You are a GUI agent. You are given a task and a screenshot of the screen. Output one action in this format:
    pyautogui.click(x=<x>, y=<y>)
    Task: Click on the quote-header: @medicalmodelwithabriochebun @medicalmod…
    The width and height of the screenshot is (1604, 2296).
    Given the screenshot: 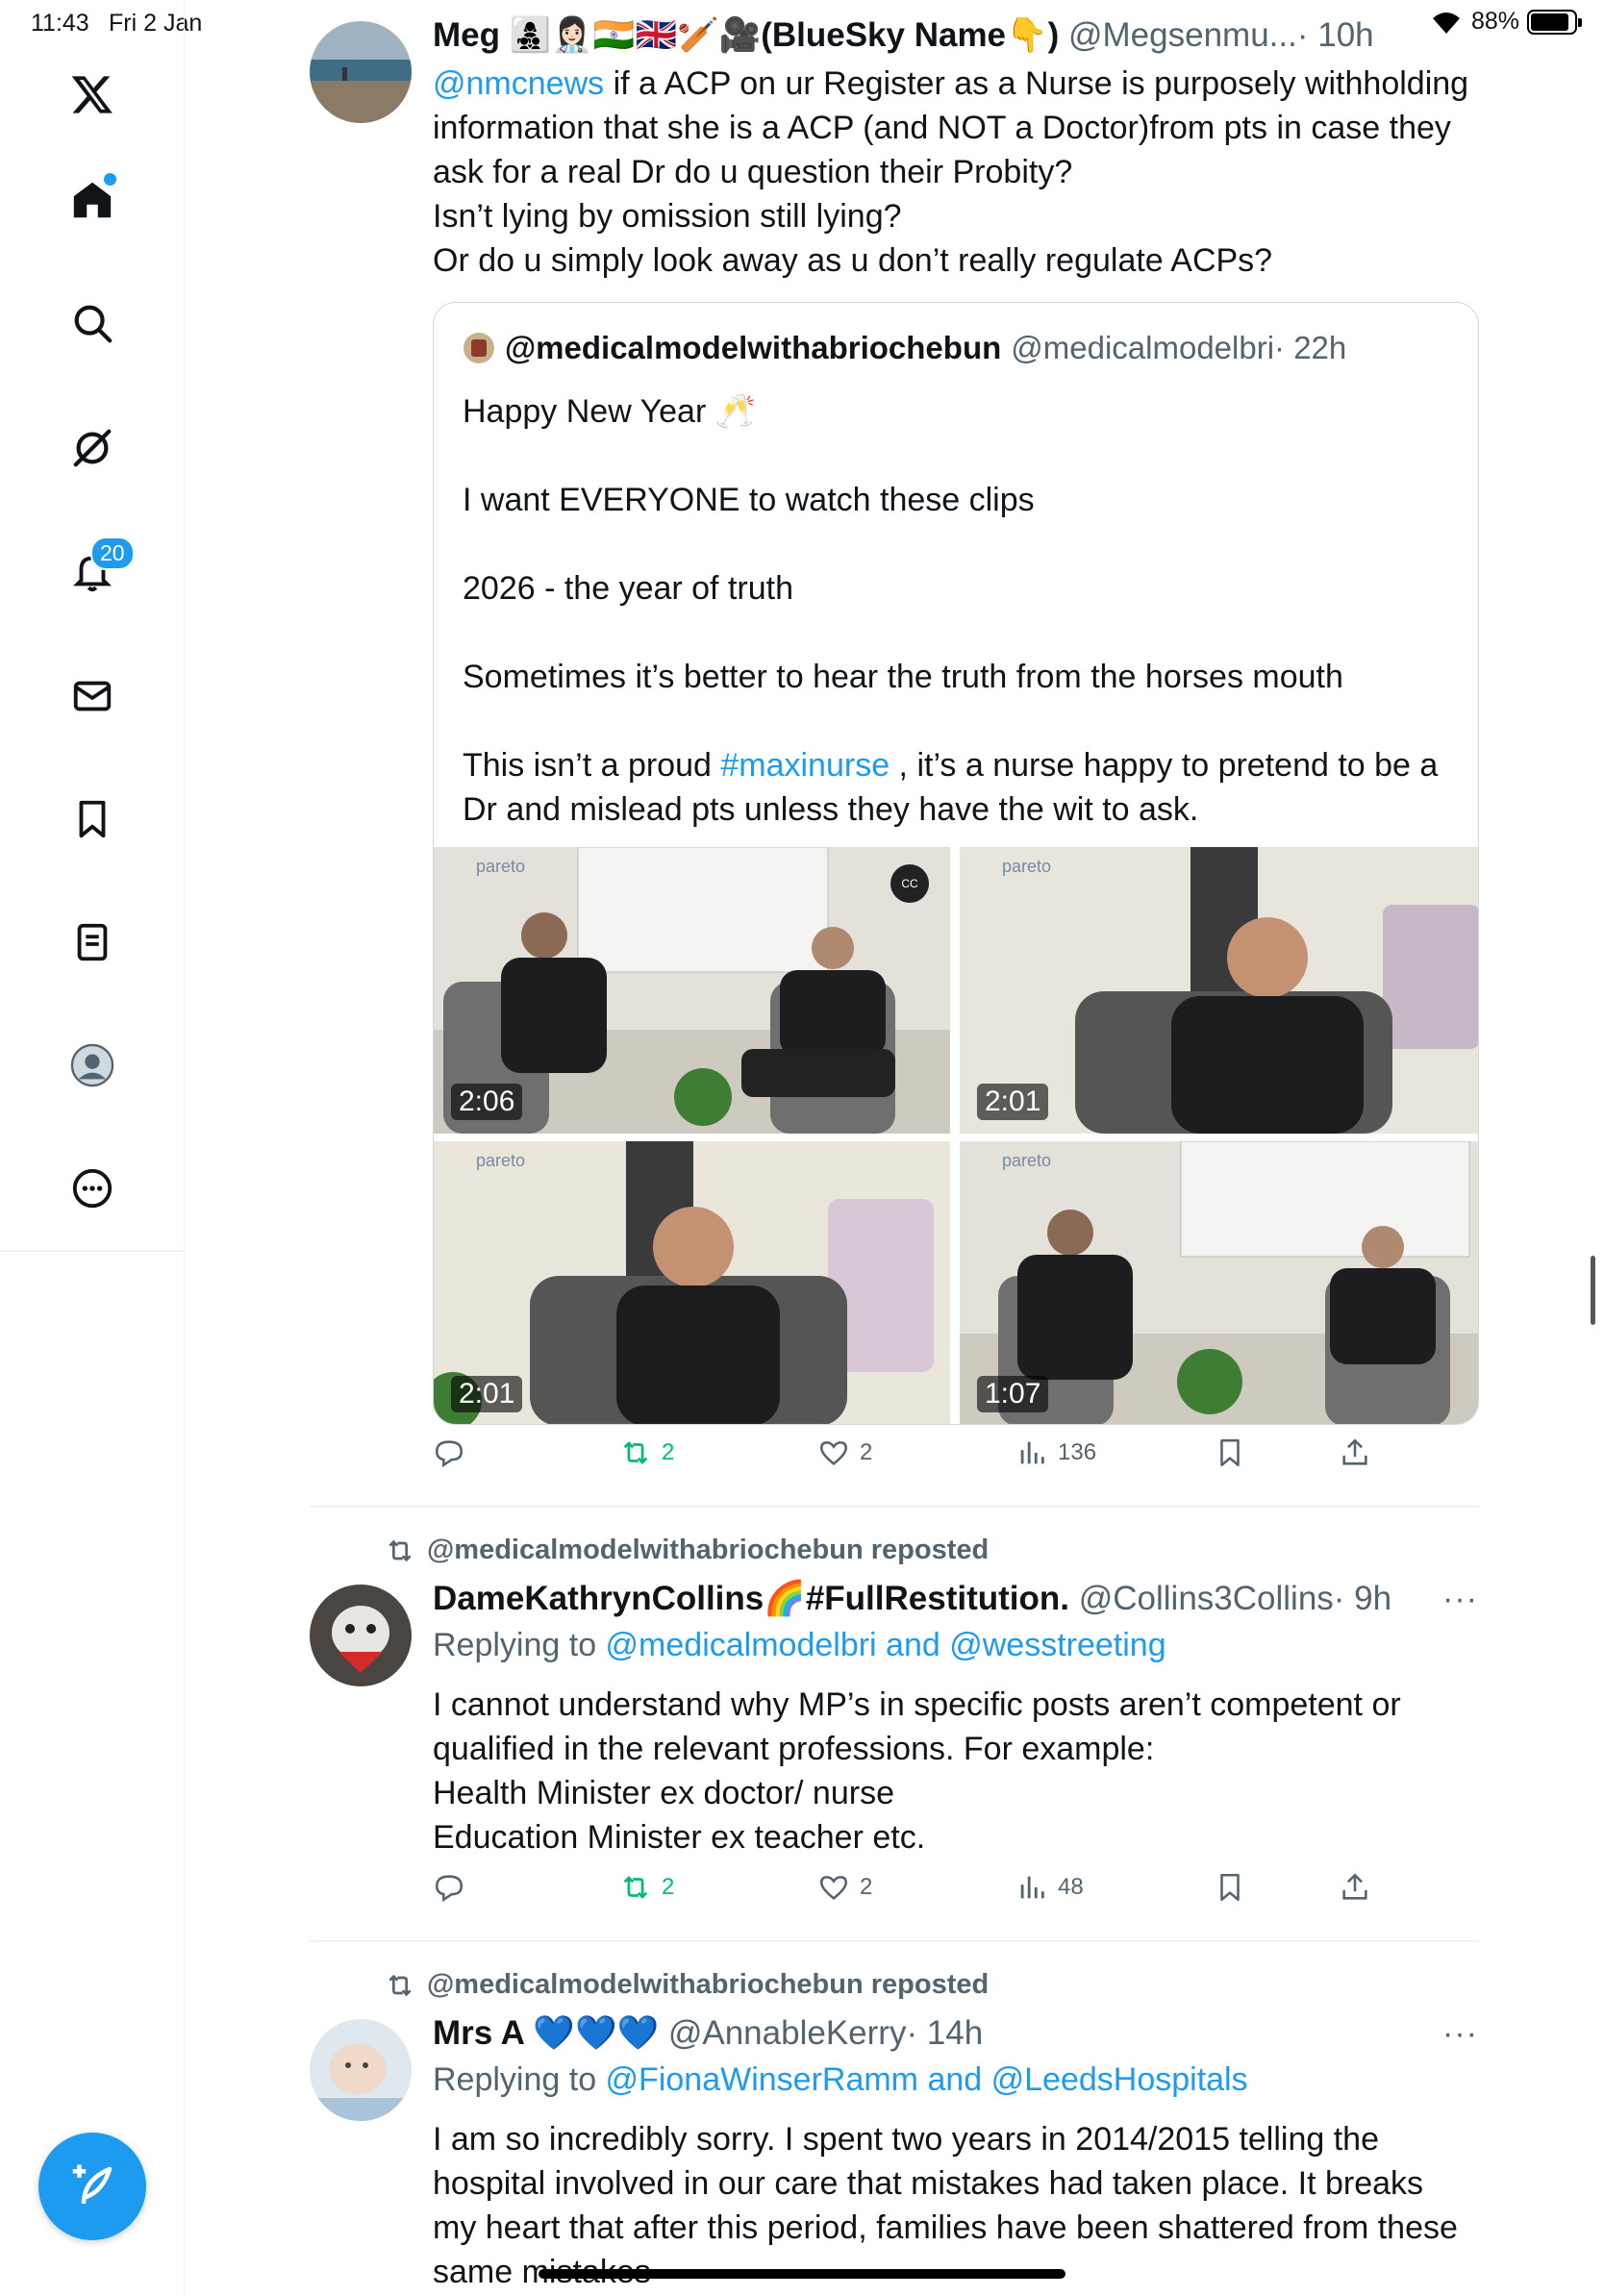 What is the action you would take?
    pyautogui.click(x=904, y=348)
    